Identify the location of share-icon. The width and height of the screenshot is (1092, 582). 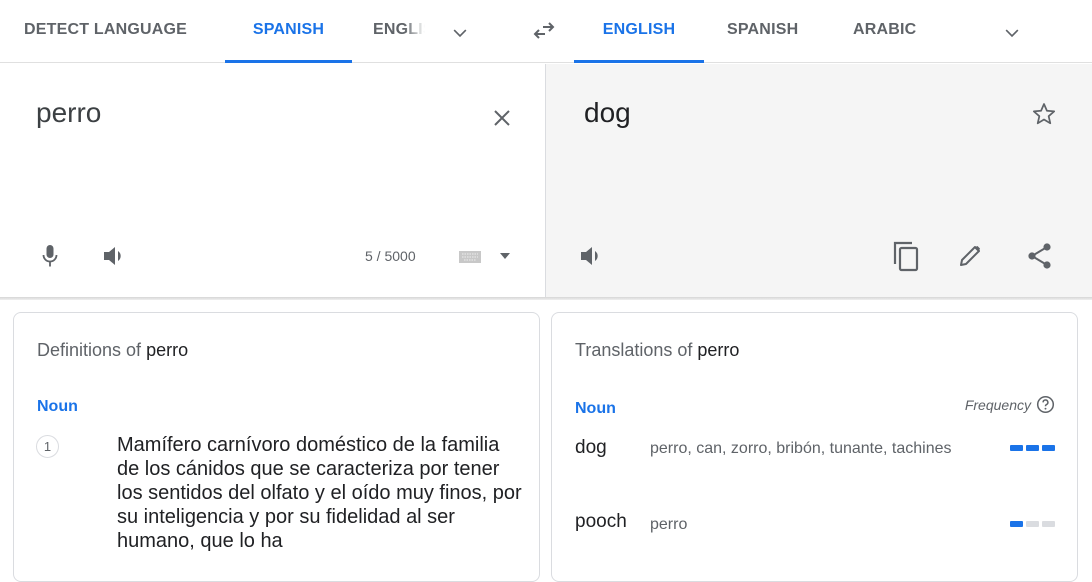
(1039, 256).